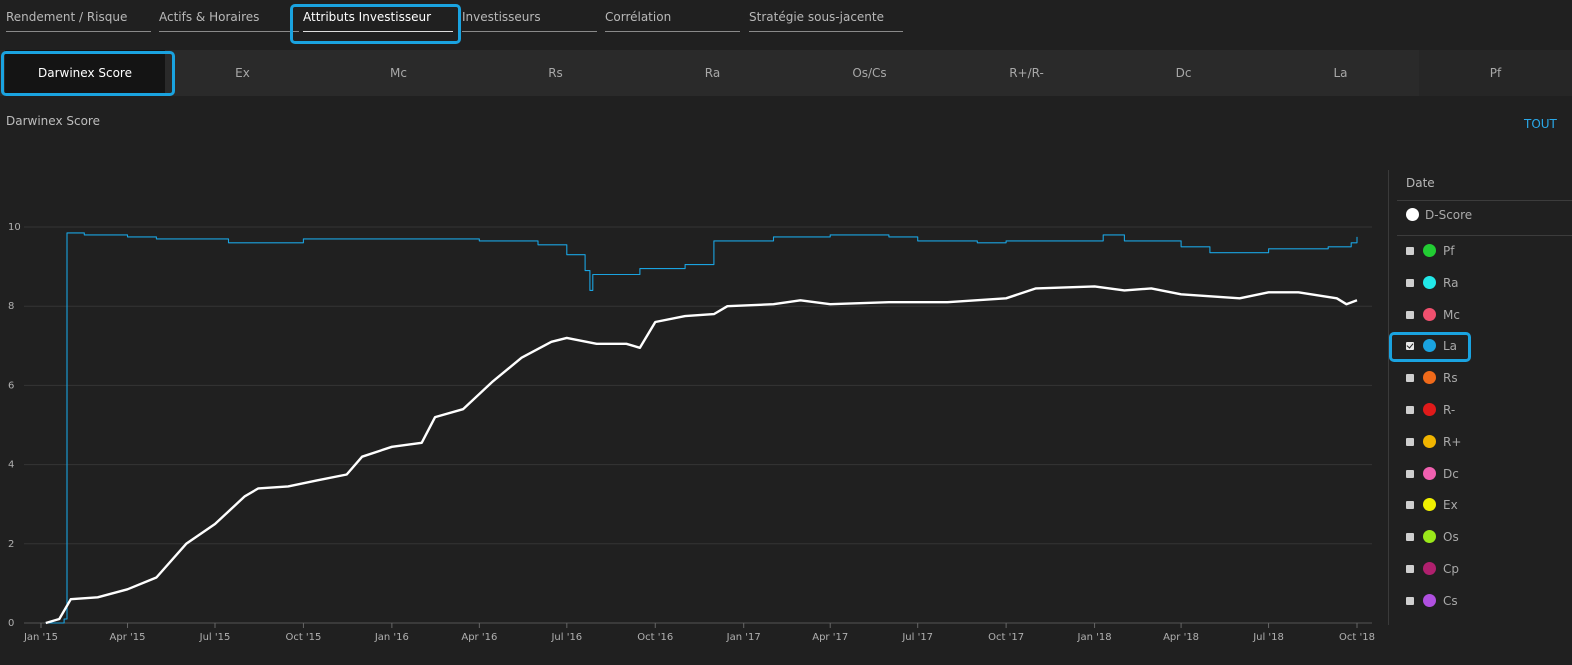 The image size is (1572, 665). I want to click on sub-tab-dc: Dc, so click(1183, 73).